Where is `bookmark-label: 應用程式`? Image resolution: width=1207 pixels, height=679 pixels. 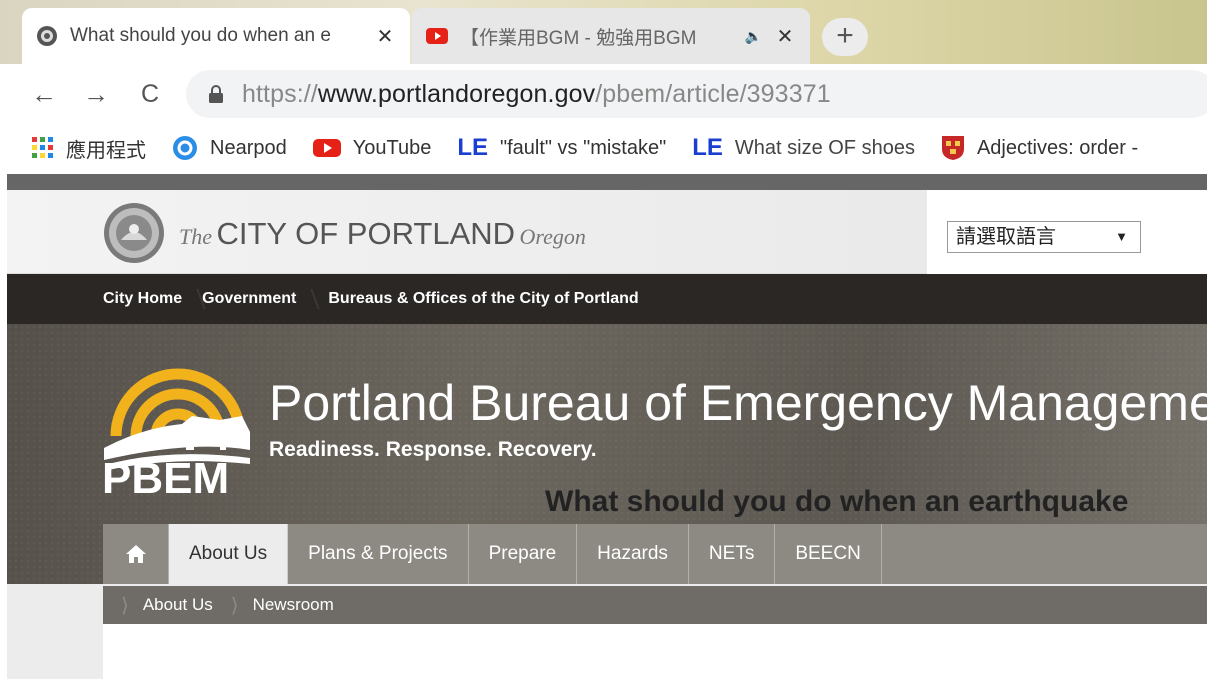
bookmark-label: 應用程式 is located at coordinates (106, 150).